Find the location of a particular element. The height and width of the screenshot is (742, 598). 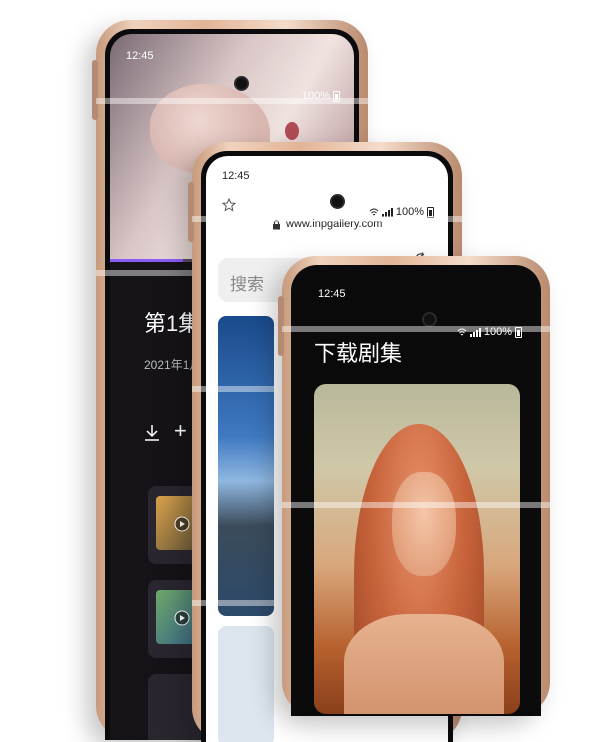

bookmark-star-icon is located at coordinates (229, 205).